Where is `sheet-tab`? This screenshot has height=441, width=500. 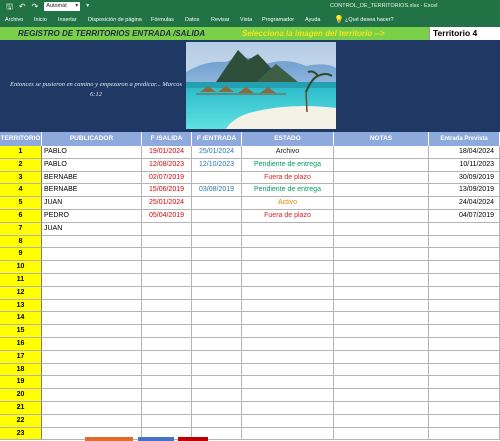 sheet-tab is located at coordinates (193, 439).